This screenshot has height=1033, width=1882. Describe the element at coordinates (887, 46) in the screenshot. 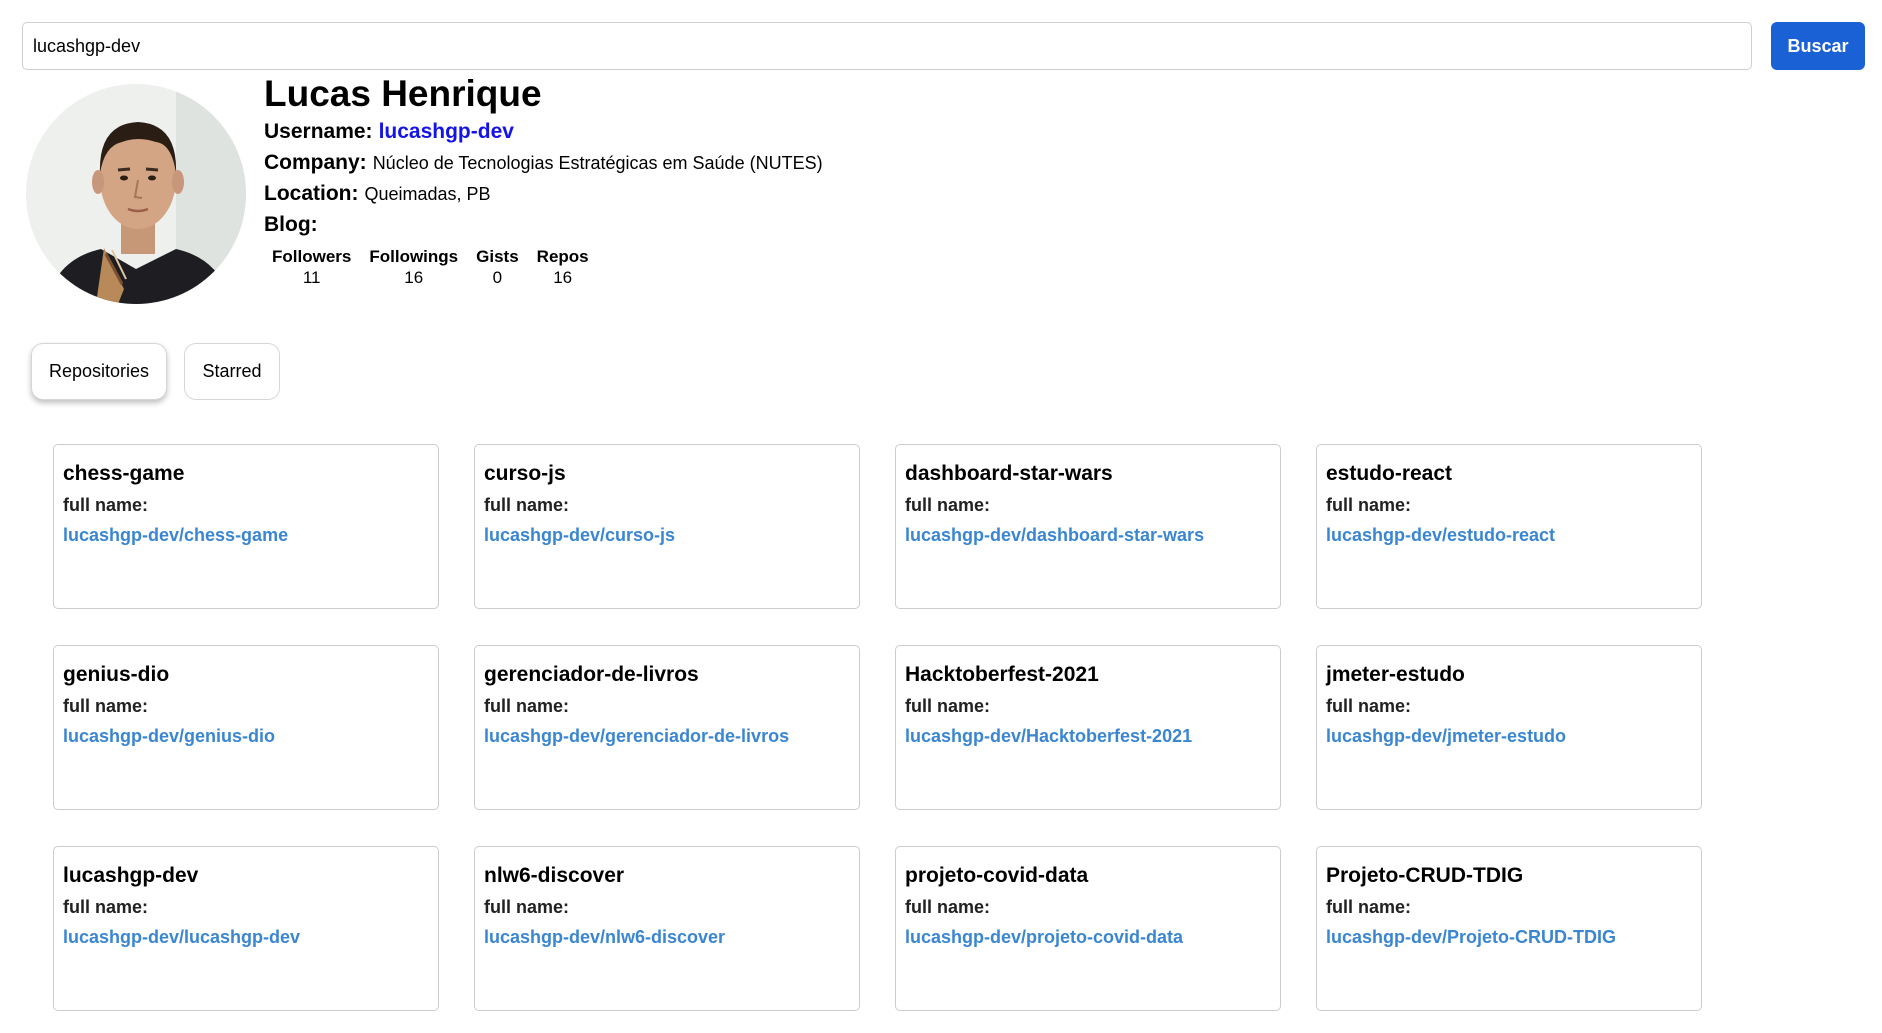

I see `search-input` at that location.